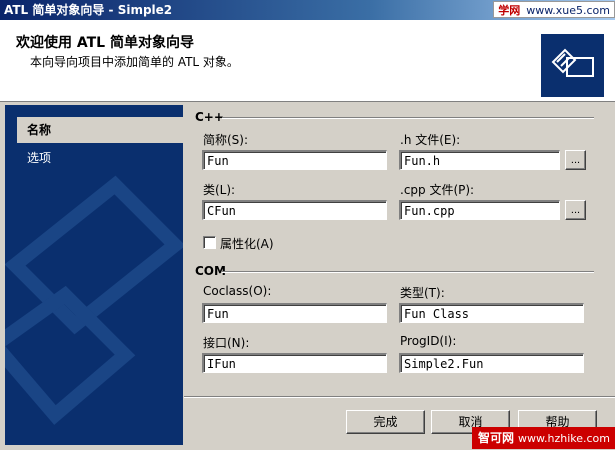  Describe the element at coordinates (247, 243) in the screenshot. I see `attributed-label: 属性化(A)` at that location.